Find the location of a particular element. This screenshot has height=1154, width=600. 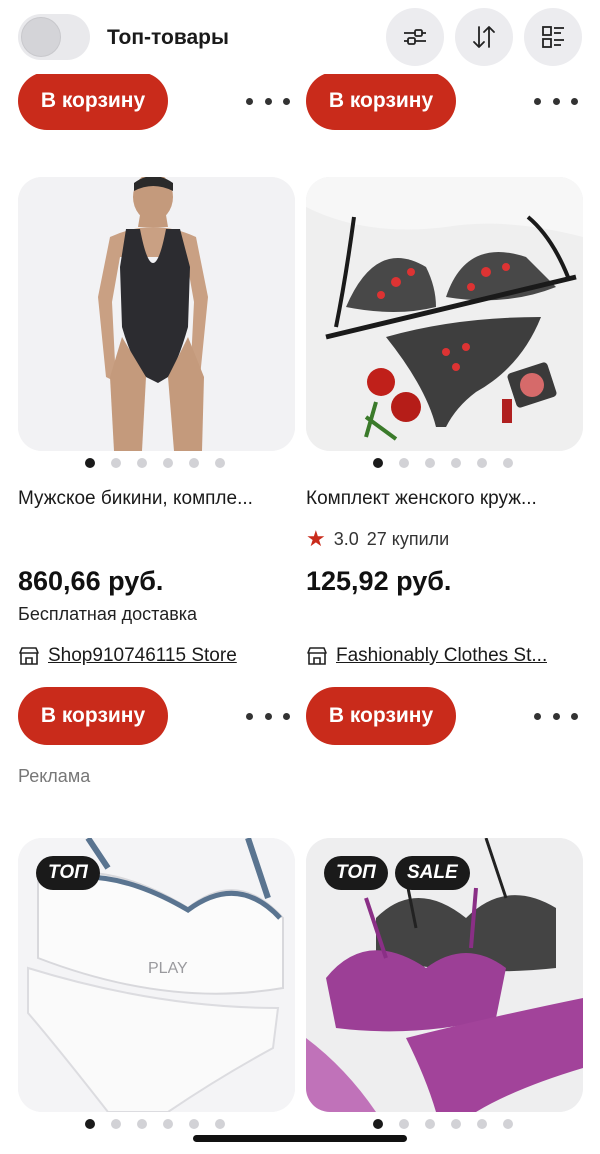

store-link: Shop910746115 Store is located at coordinates (155, 656).